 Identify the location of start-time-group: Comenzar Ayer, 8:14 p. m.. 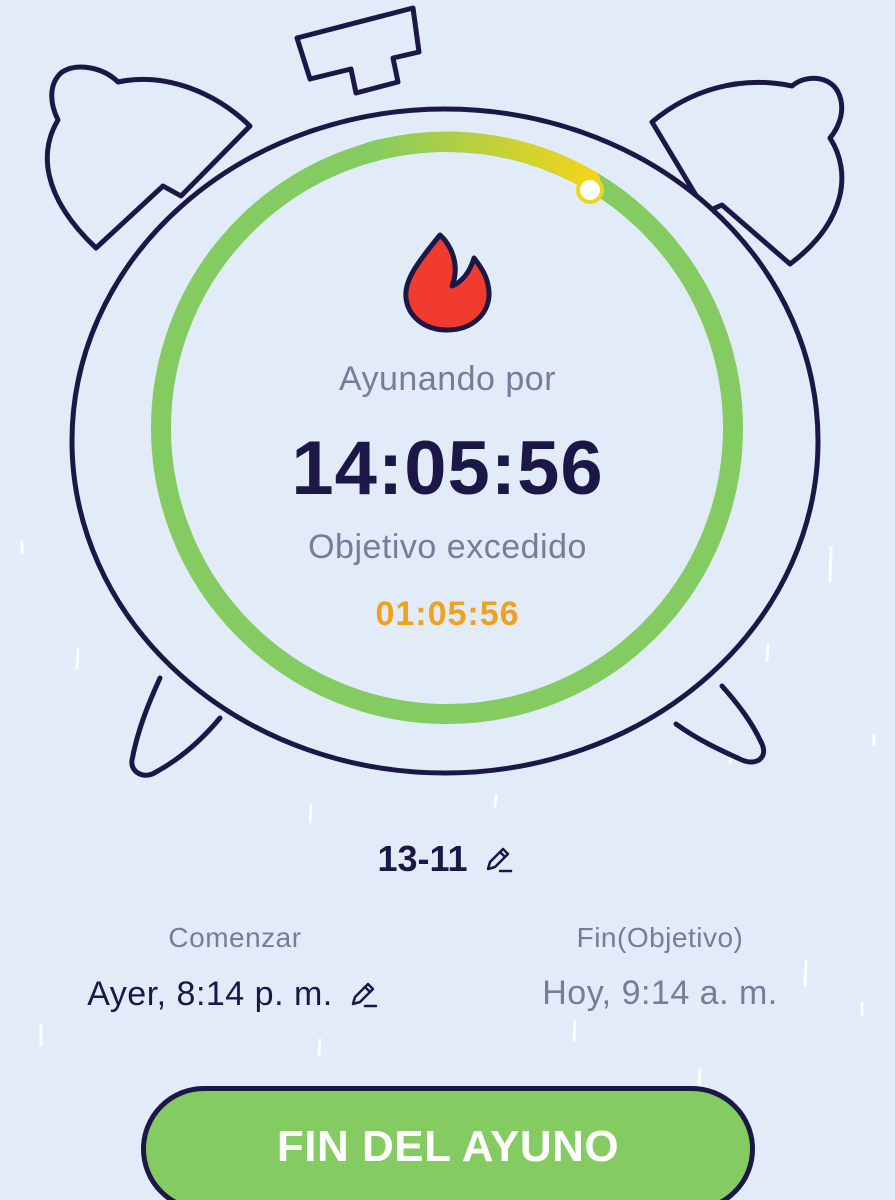
(235, 968).